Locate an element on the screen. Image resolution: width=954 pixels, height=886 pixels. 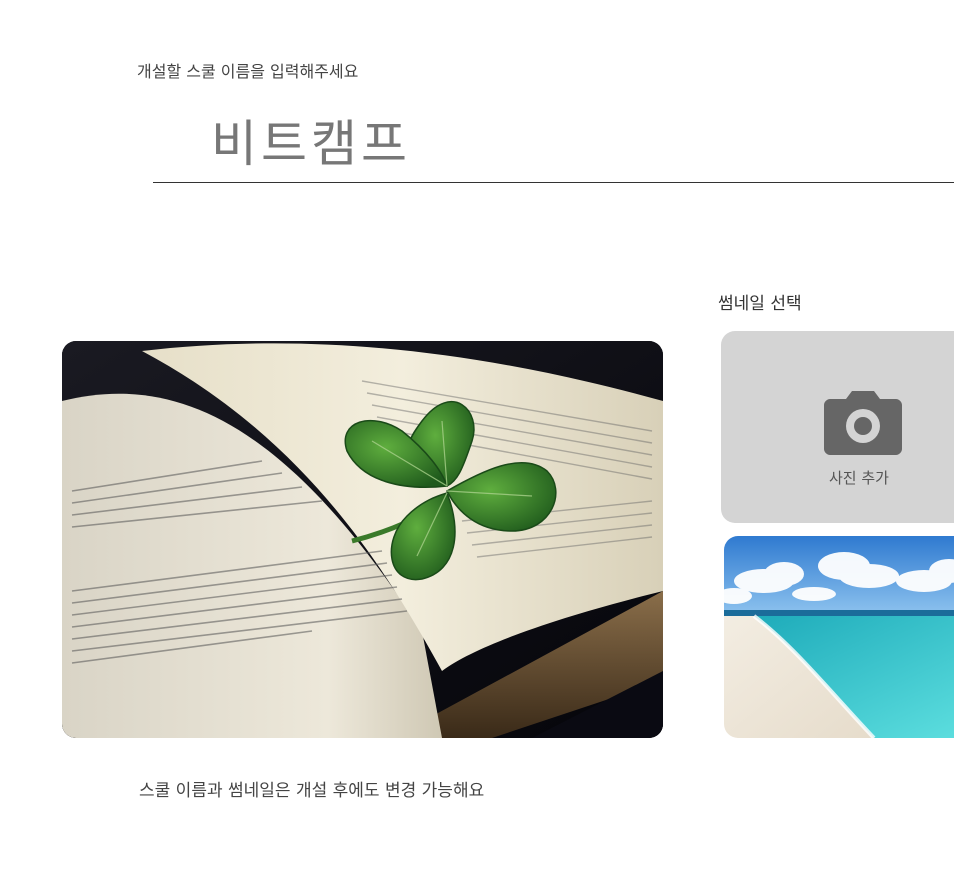
thumbnail-option-beach is located at coordinates (839, 637).